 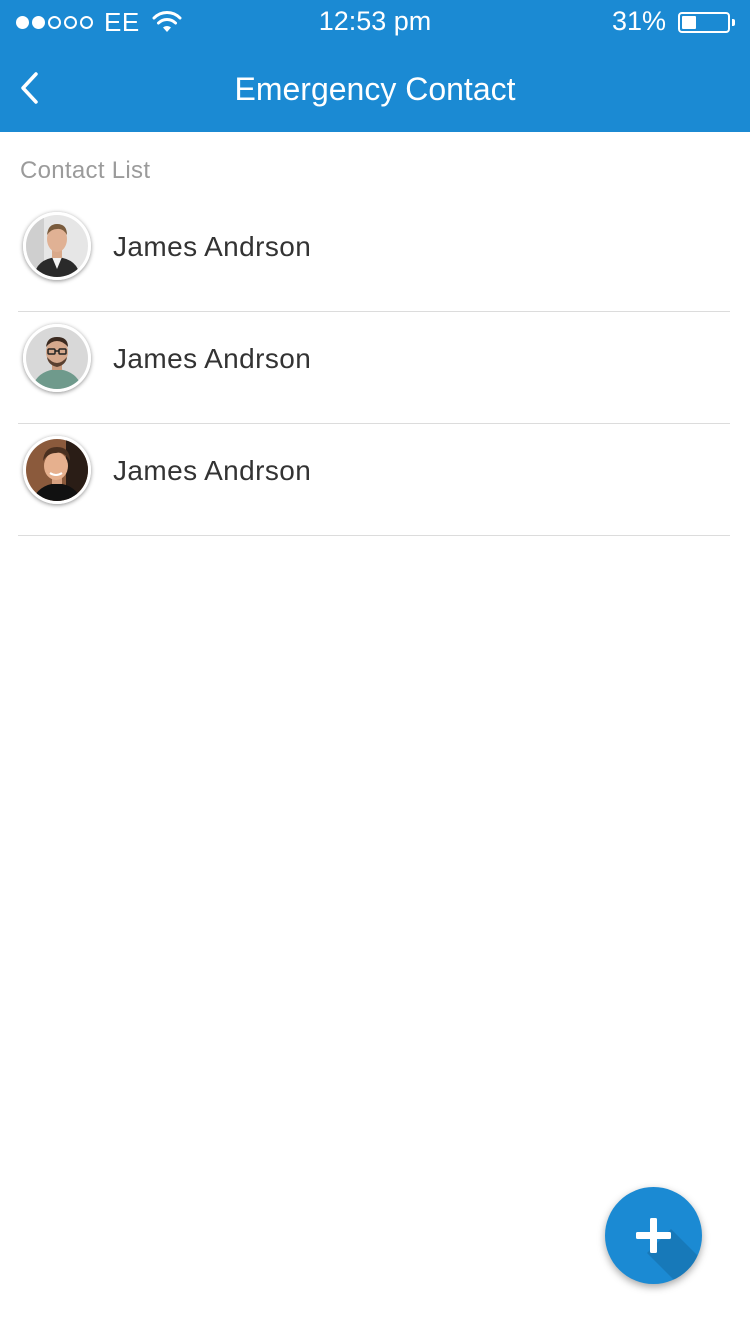 What do you see at coordinates (638, 21) in the screenshot?
I see `battery-percentage: 31%` at bounding box center [638, 21].